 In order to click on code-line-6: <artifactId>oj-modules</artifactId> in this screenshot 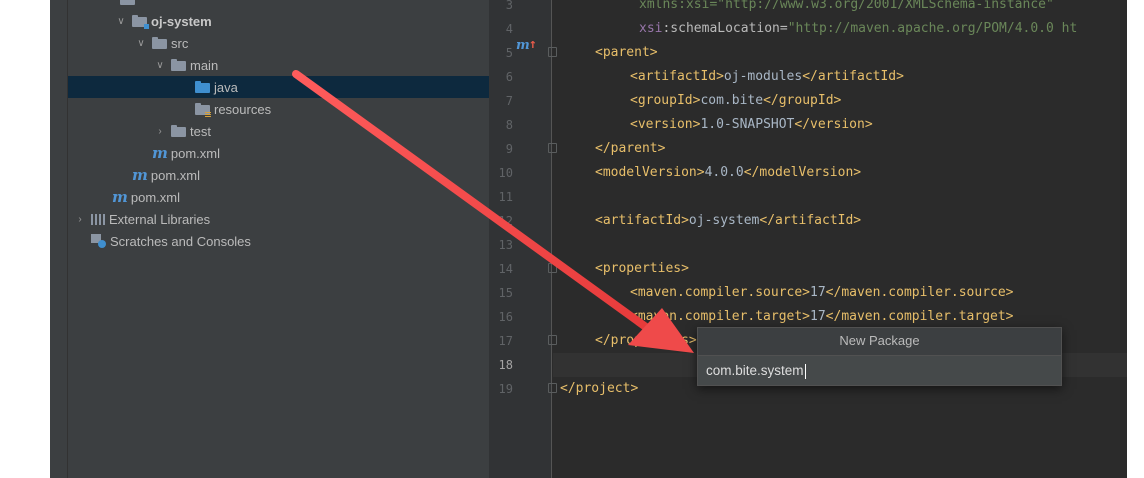, I will do `click(767, 76)`.